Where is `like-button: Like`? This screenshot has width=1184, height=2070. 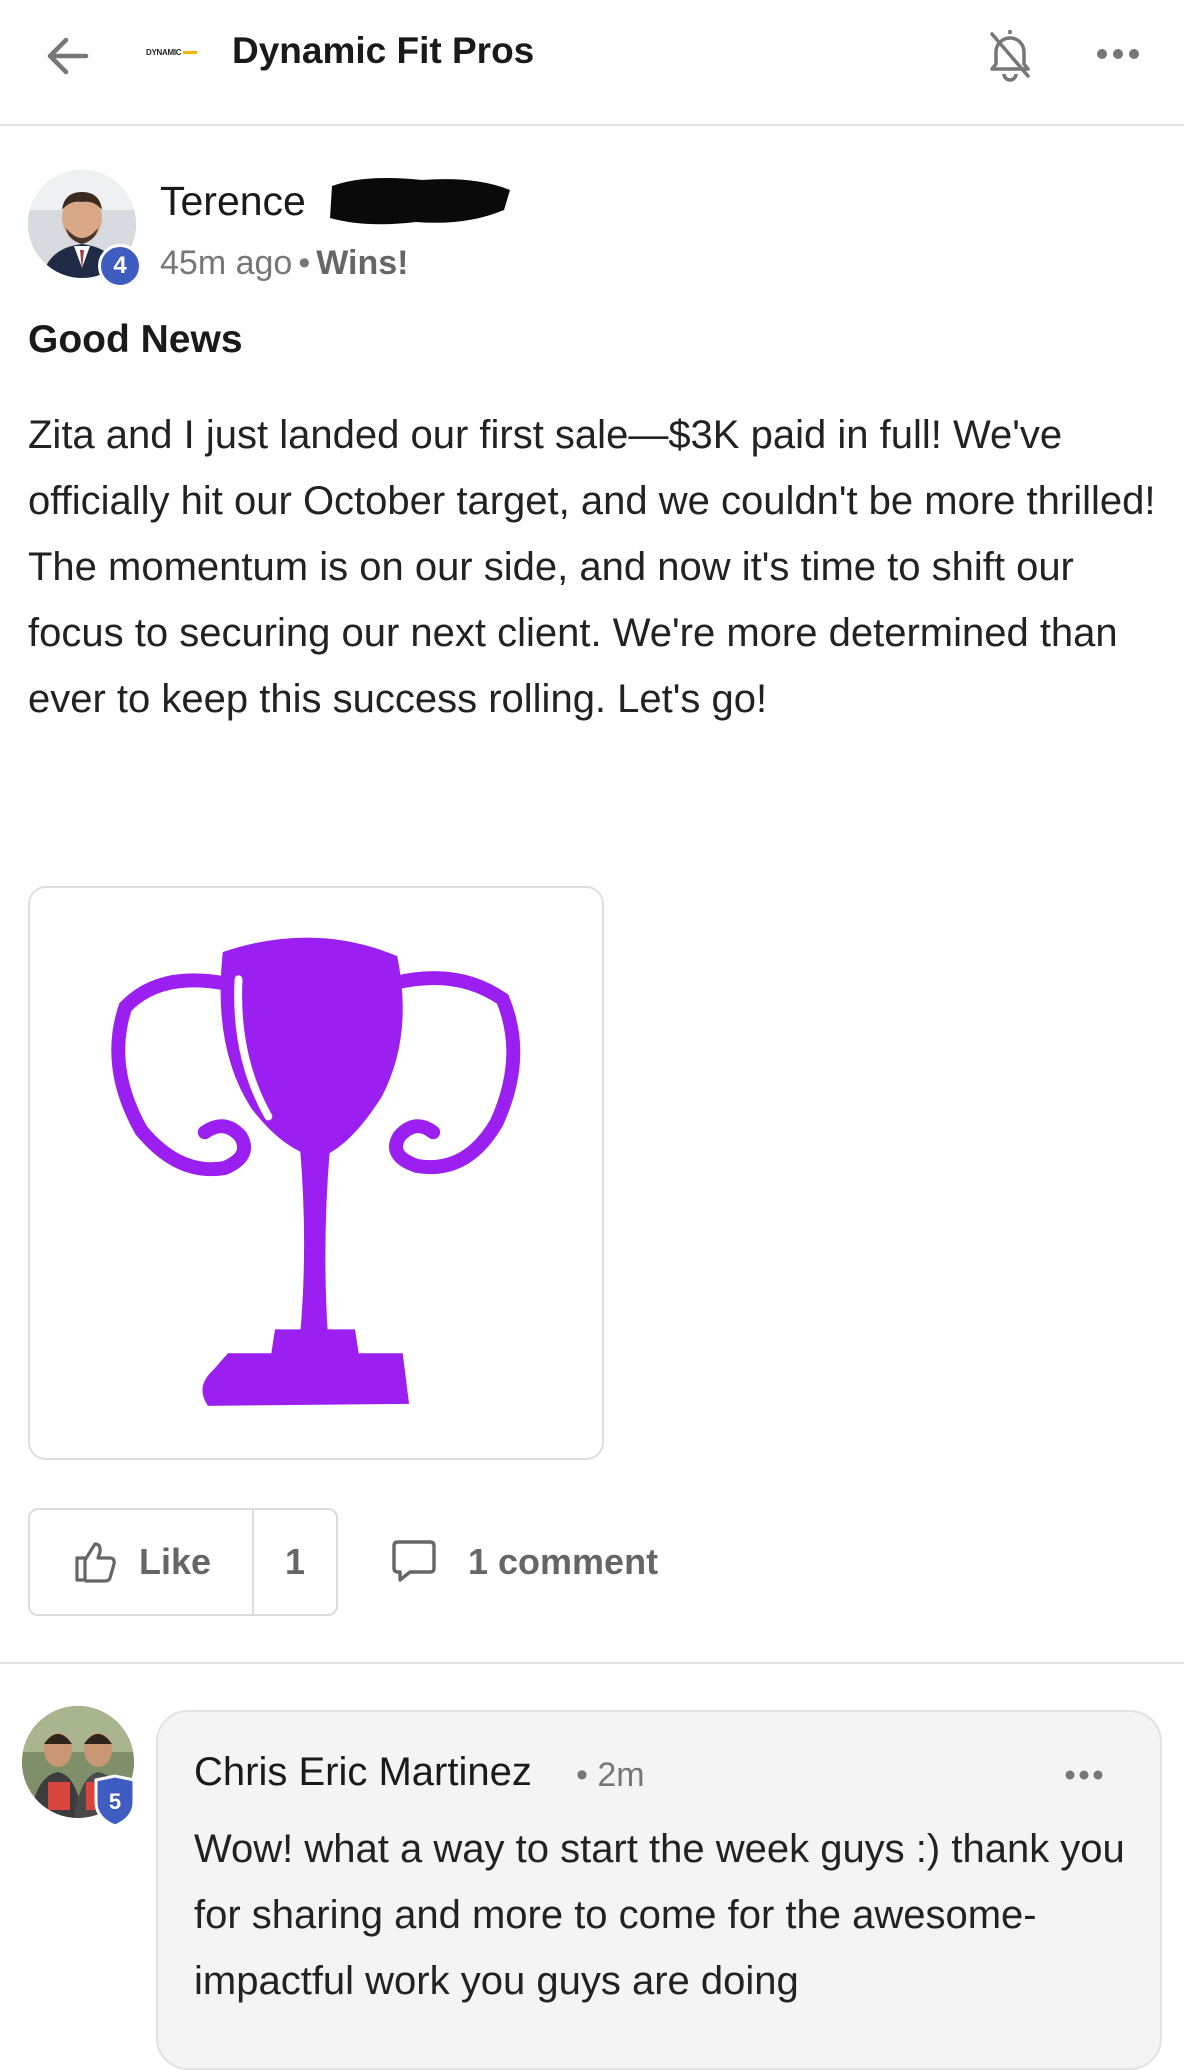 like-button: Like is located at coordinates (142, 1562).